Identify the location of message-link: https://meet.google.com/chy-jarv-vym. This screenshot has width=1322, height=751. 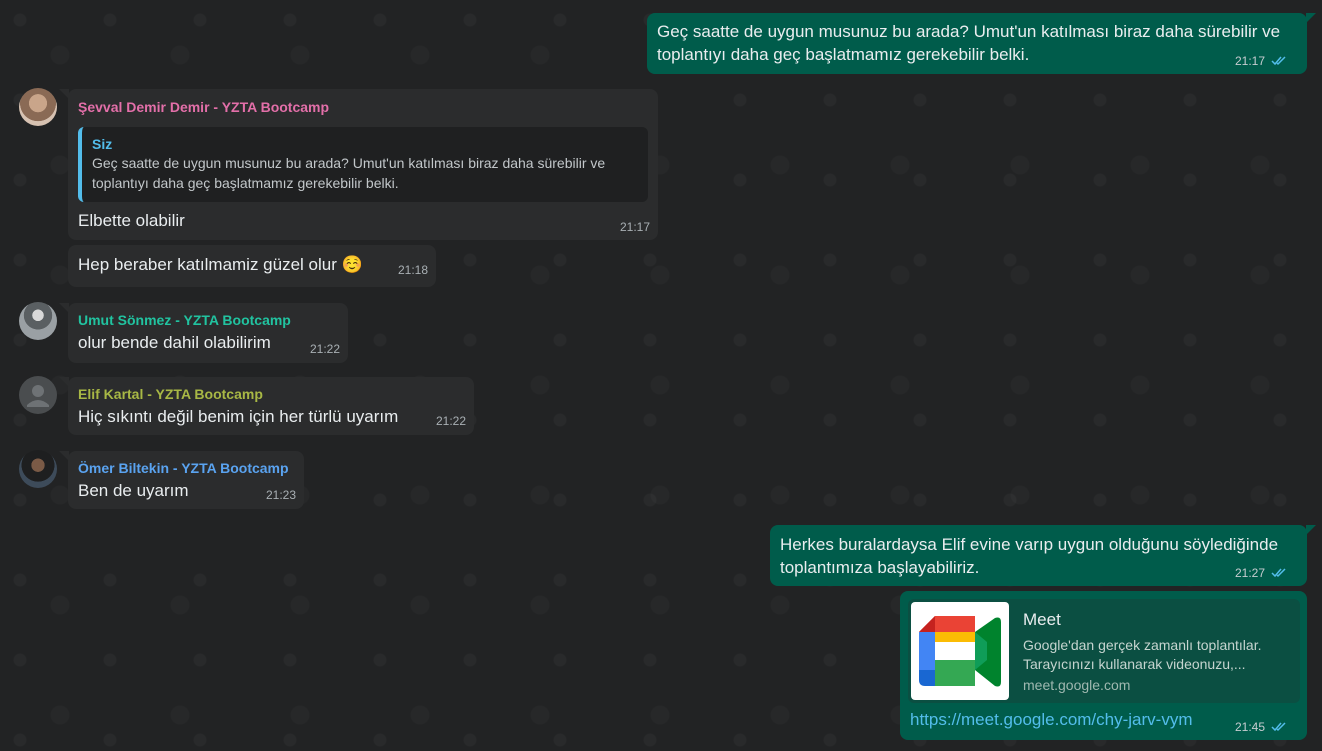
(1051, 720).